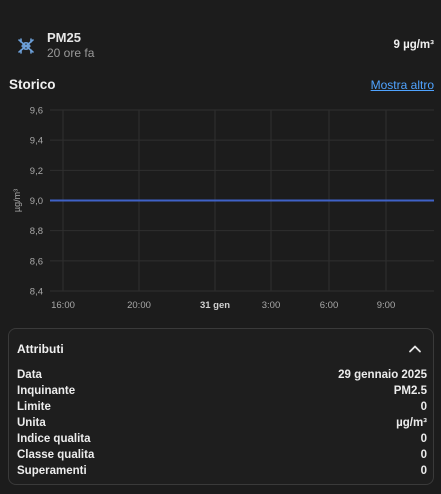 This screenshot has height=494, width=441. What do you see at coordinates (34, 407) in the screenshot?
I see `attribute-key: Limite` at bounding box center [34, 407].